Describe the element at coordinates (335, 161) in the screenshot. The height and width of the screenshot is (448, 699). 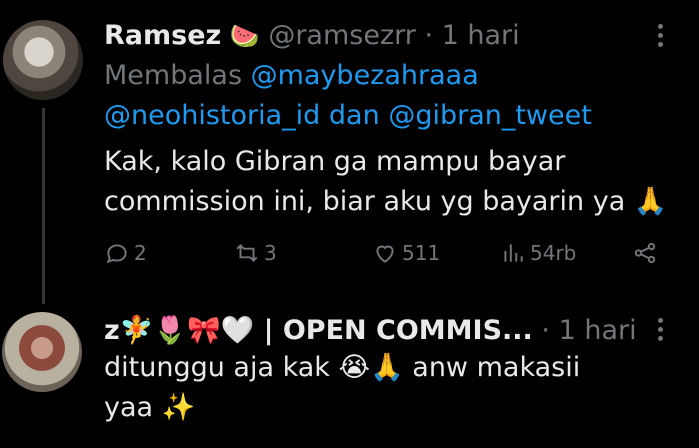
I see `tweet-text-line: Kak, kalo Gibran ga mampu bayar` at that location.